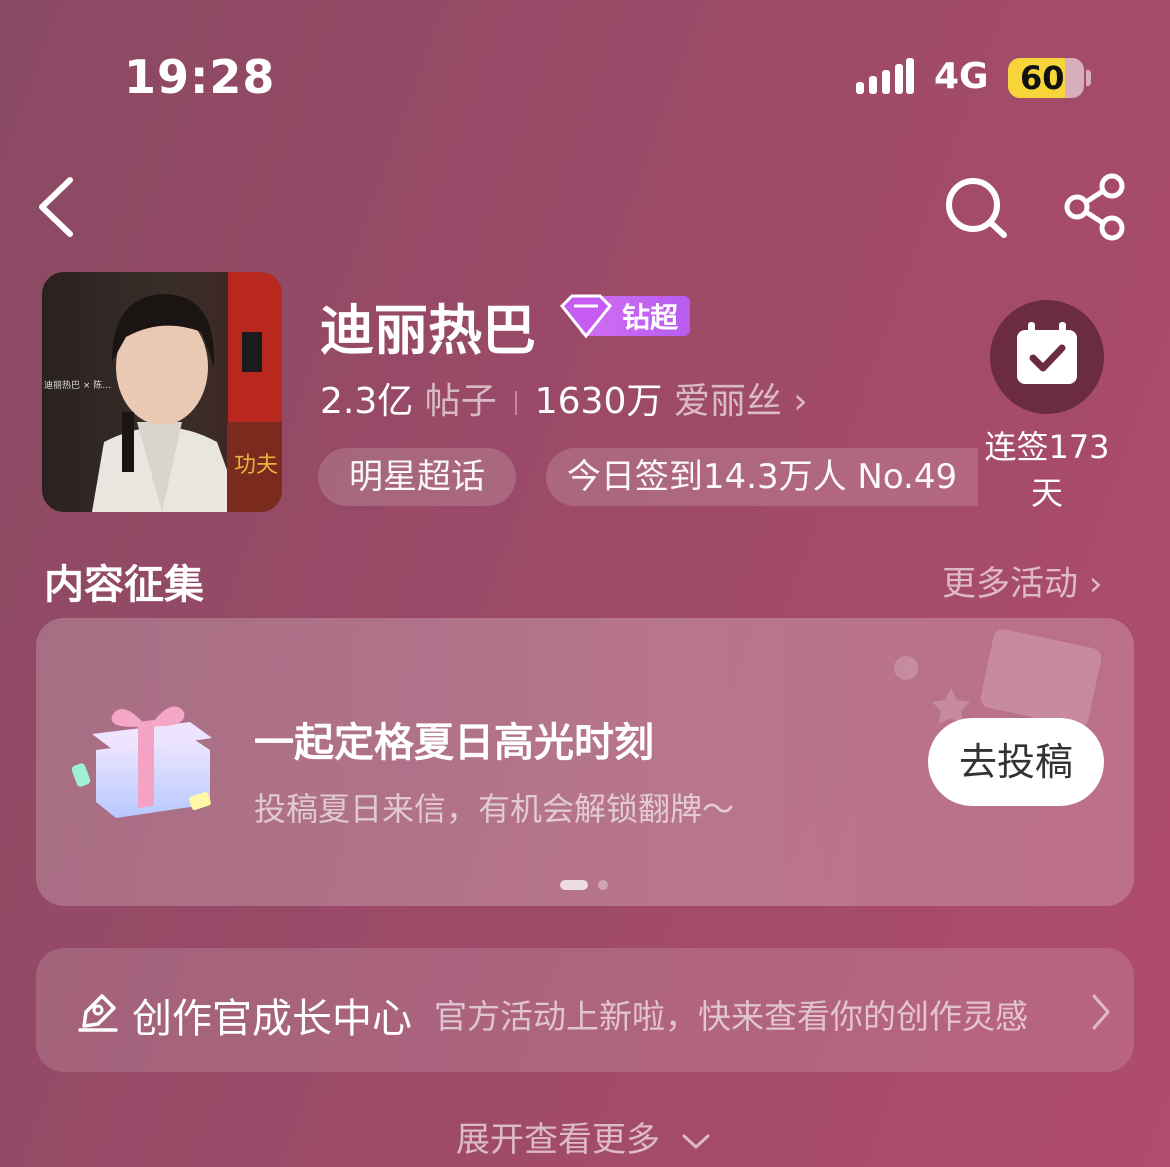 Image resolution: width=1170 pixels, height=1167 pixels. I want to click on more-activities-link: 更多活动 ›, so click(1022, 580).